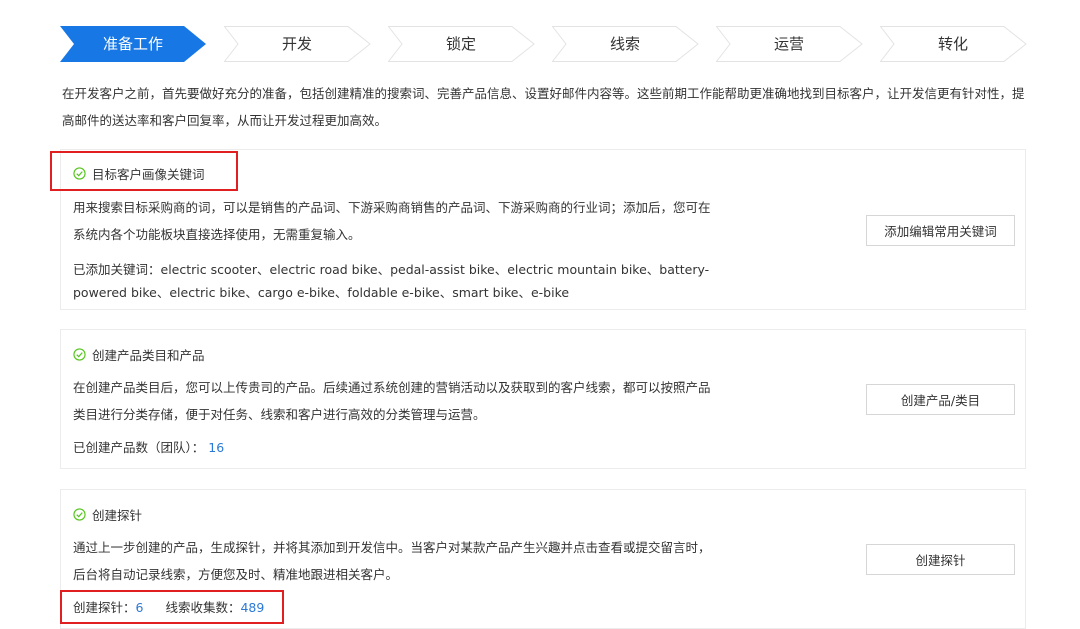 This screenshot has height=629, width=1080. I want to click on card-title-probe: 创建探针, so click(107, 514).